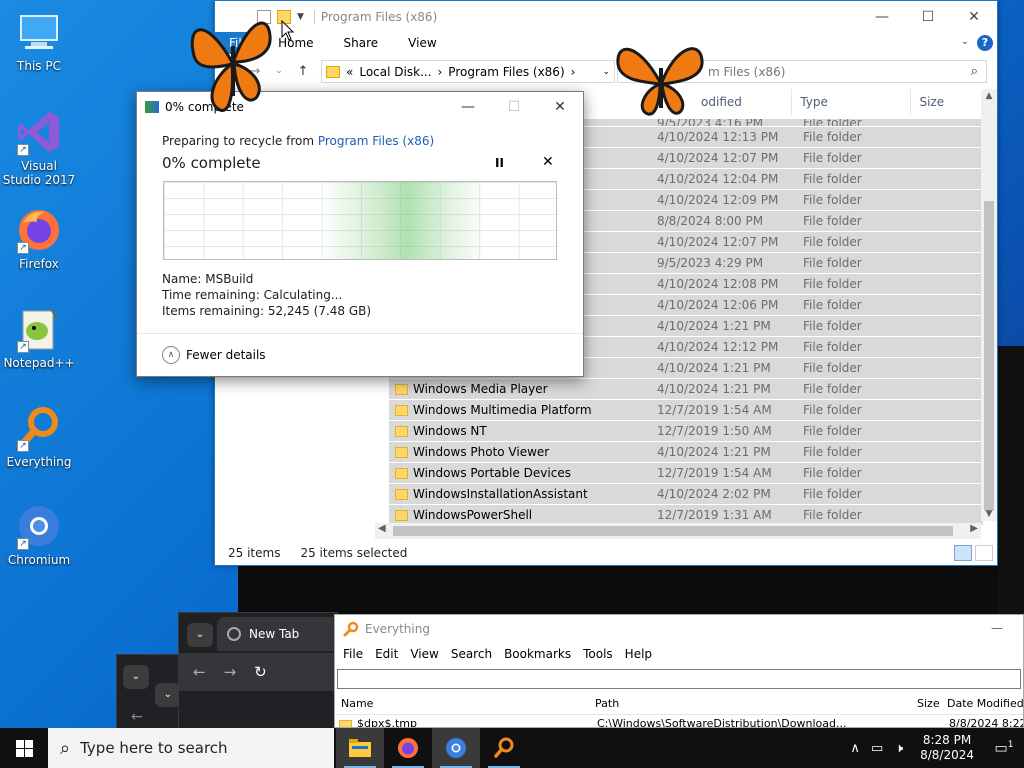 The image size is (1024, 768). Describe the element at coordinates (357, 704) in the screenshot. I see `column-name: Name` at that location.